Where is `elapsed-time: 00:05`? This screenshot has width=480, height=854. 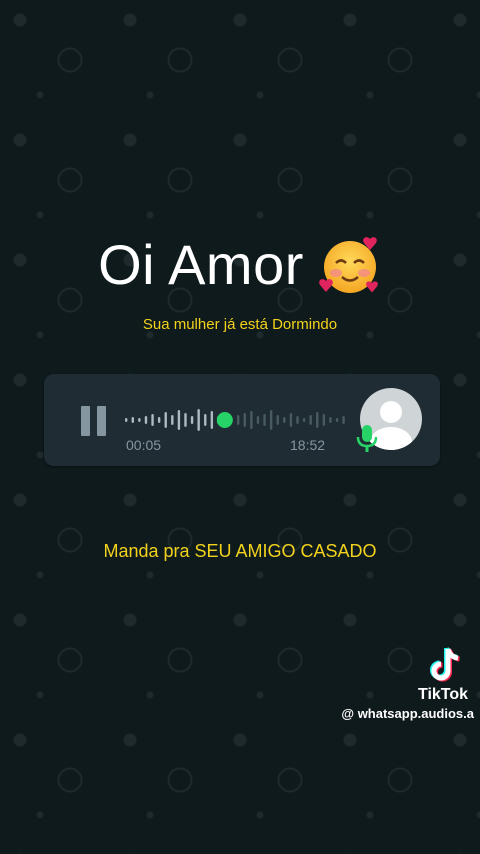
elapsed-time: 00:05 is located at coordinates (144, 445).